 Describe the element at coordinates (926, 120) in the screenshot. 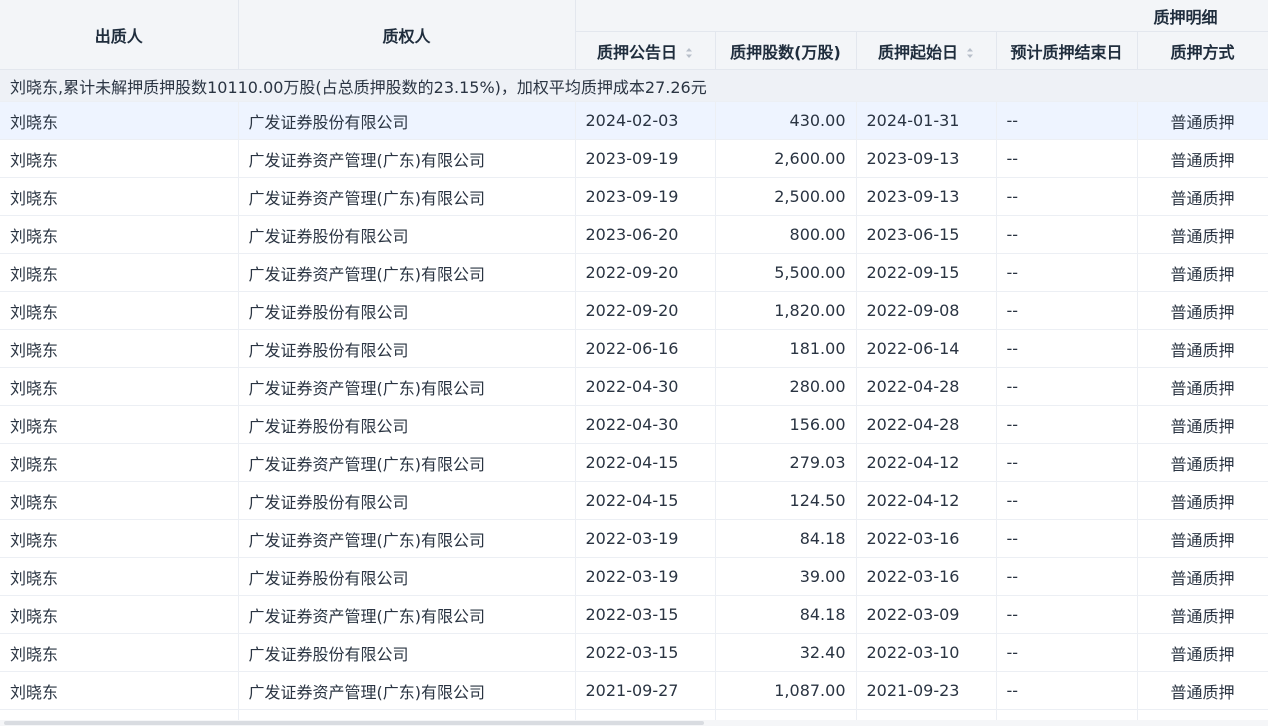

I see `cell-start-date: 2024-01-31` at that location.